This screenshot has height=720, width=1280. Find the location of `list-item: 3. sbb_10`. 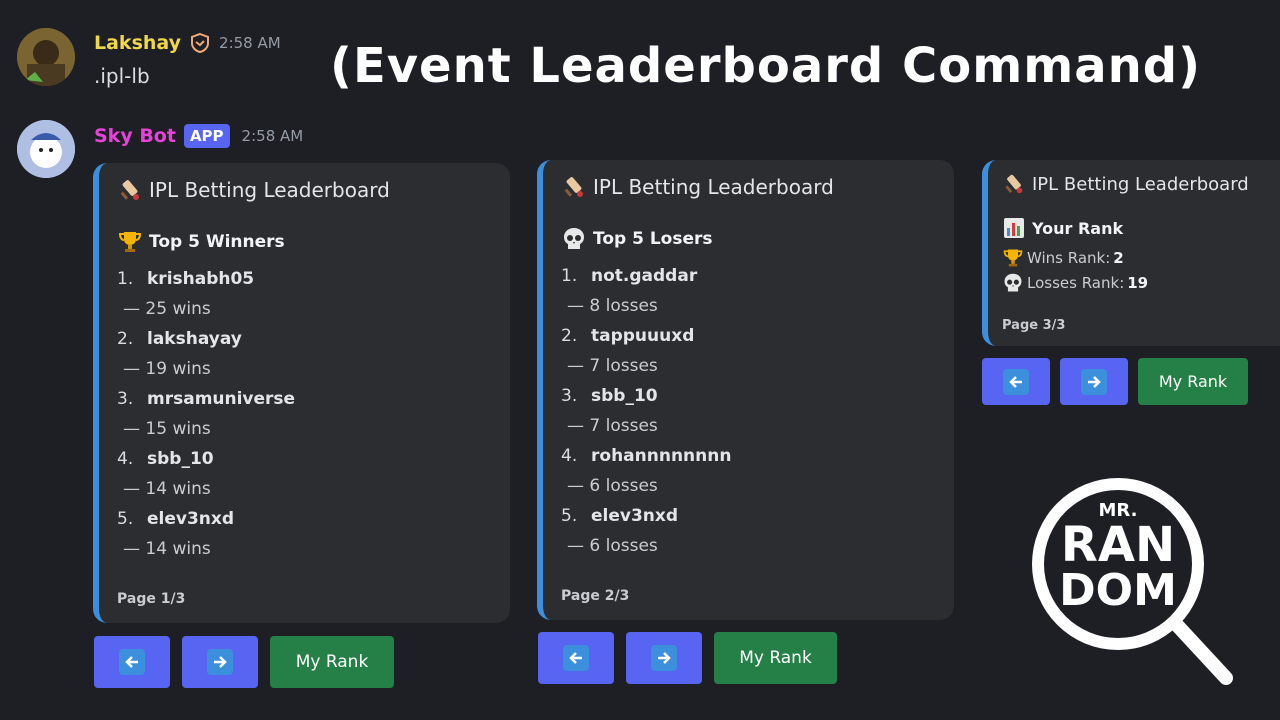

list-item: 3. sbb_10 is located at coordinates (609, 396).